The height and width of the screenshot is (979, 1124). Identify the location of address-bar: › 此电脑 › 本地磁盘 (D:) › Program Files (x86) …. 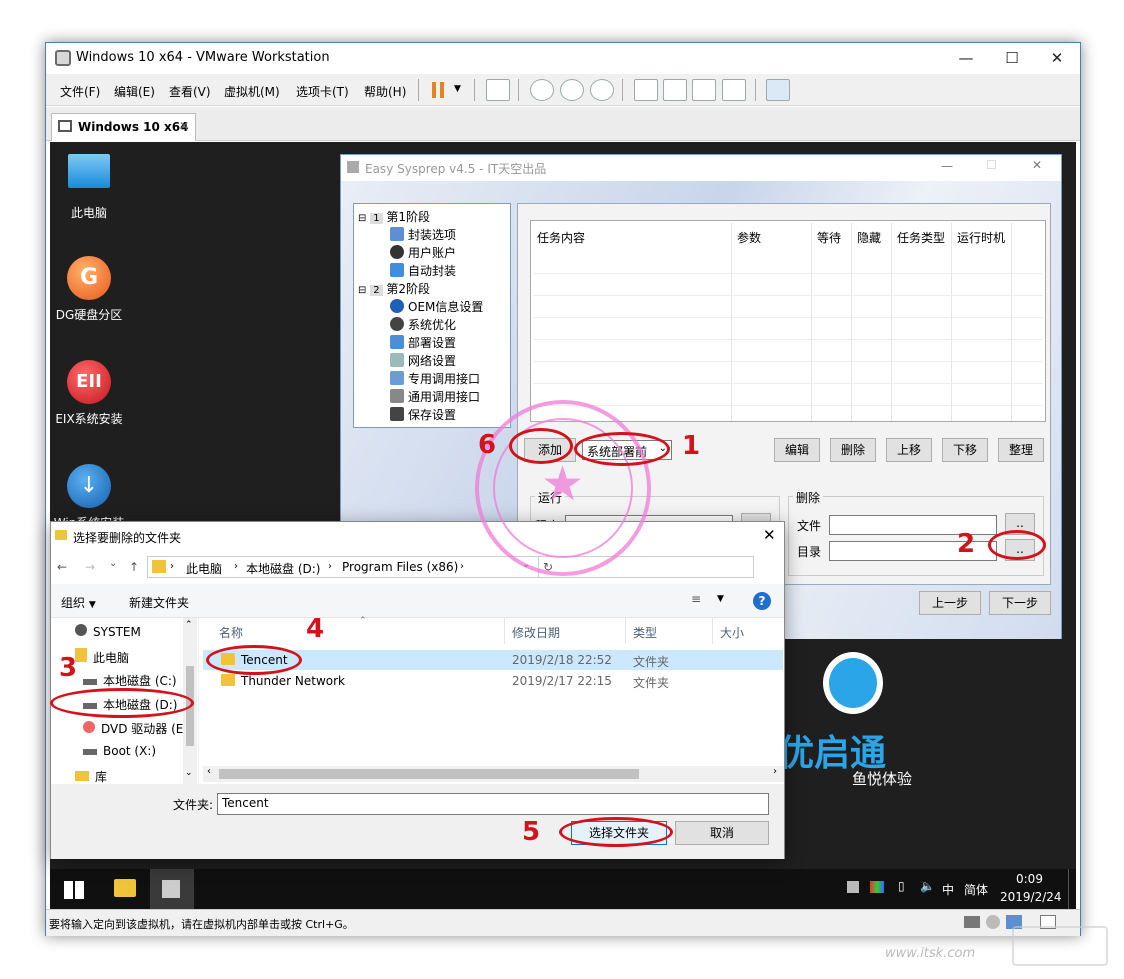
(343, 567).